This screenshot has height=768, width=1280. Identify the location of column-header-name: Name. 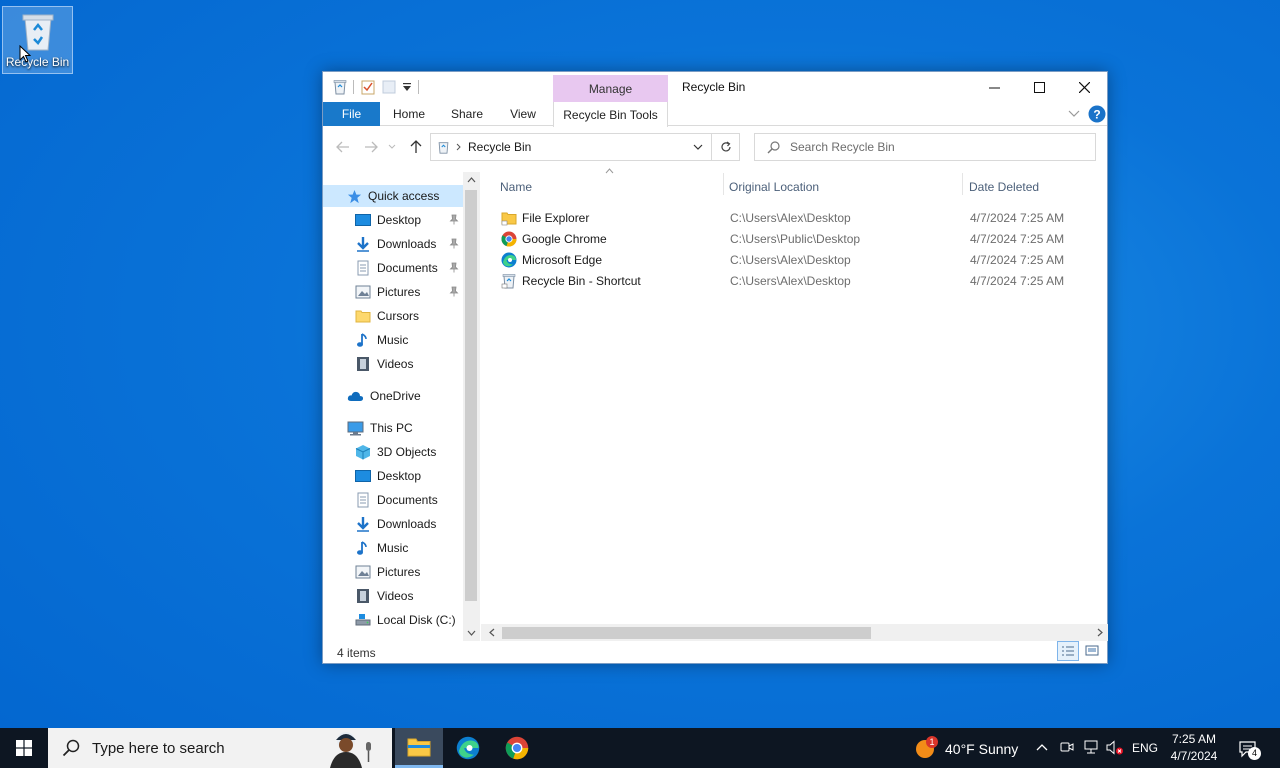
(602, 187).